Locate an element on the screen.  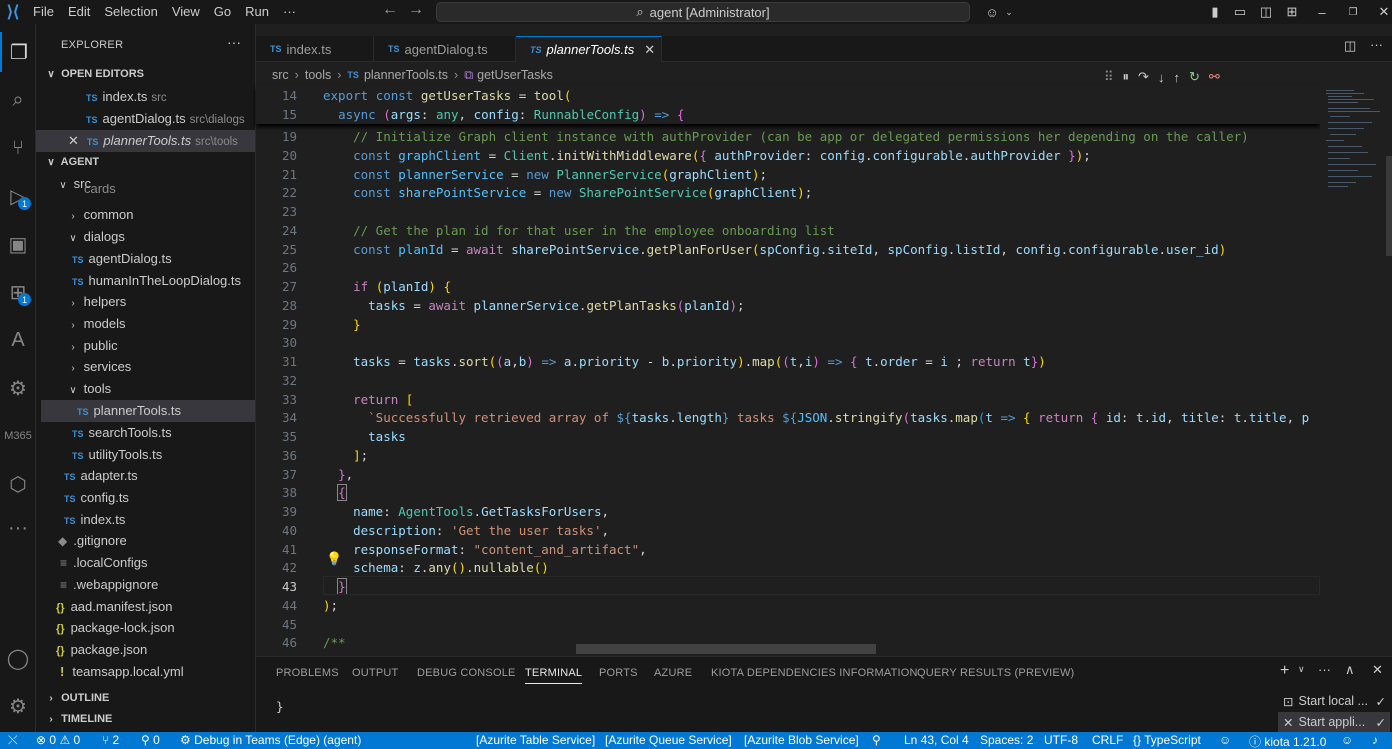
more-actions-icon: ··· is located at coordinates (234, 42).